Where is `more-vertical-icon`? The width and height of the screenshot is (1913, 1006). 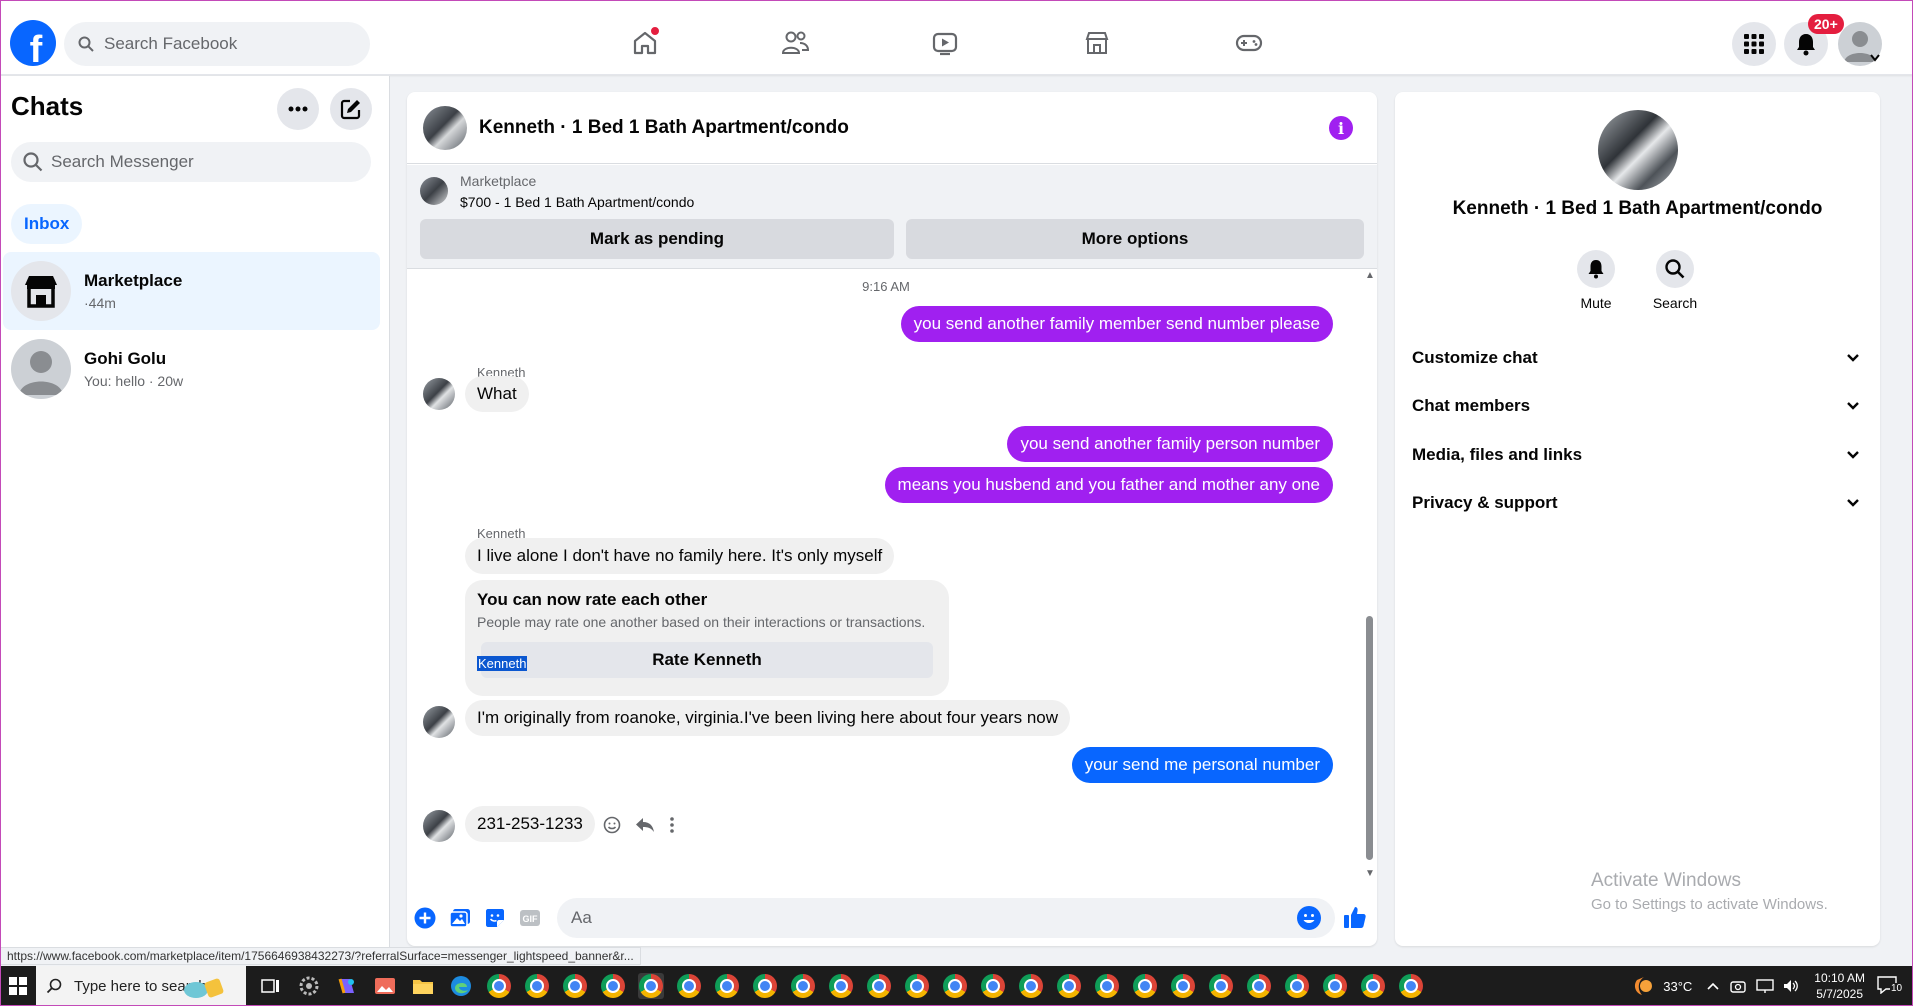 more-vertical-icon is located at coordinates (672, 825).